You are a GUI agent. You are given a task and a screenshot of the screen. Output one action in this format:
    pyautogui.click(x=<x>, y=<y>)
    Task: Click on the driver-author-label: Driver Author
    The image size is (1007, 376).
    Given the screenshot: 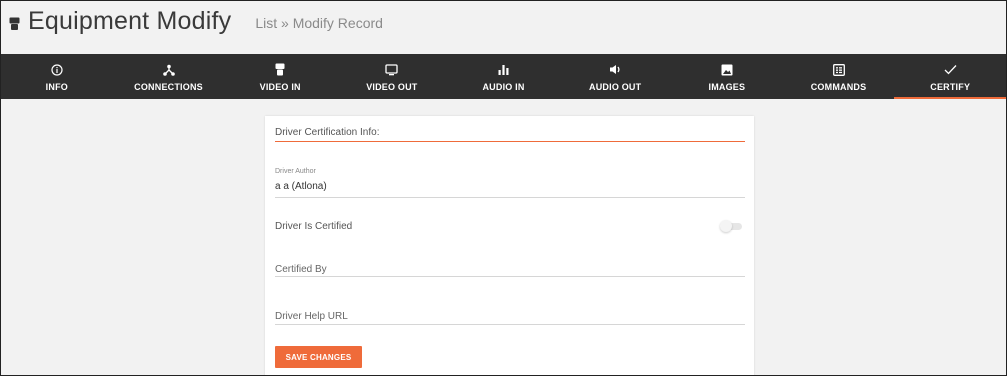 What is the action you would take?
    pyautogui.click(x=295, y=171)
    